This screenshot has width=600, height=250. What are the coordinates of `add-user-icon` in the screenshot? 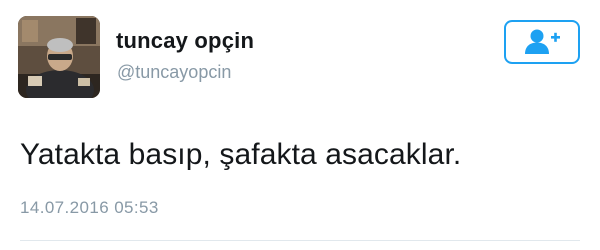 It's located at (542, 41).